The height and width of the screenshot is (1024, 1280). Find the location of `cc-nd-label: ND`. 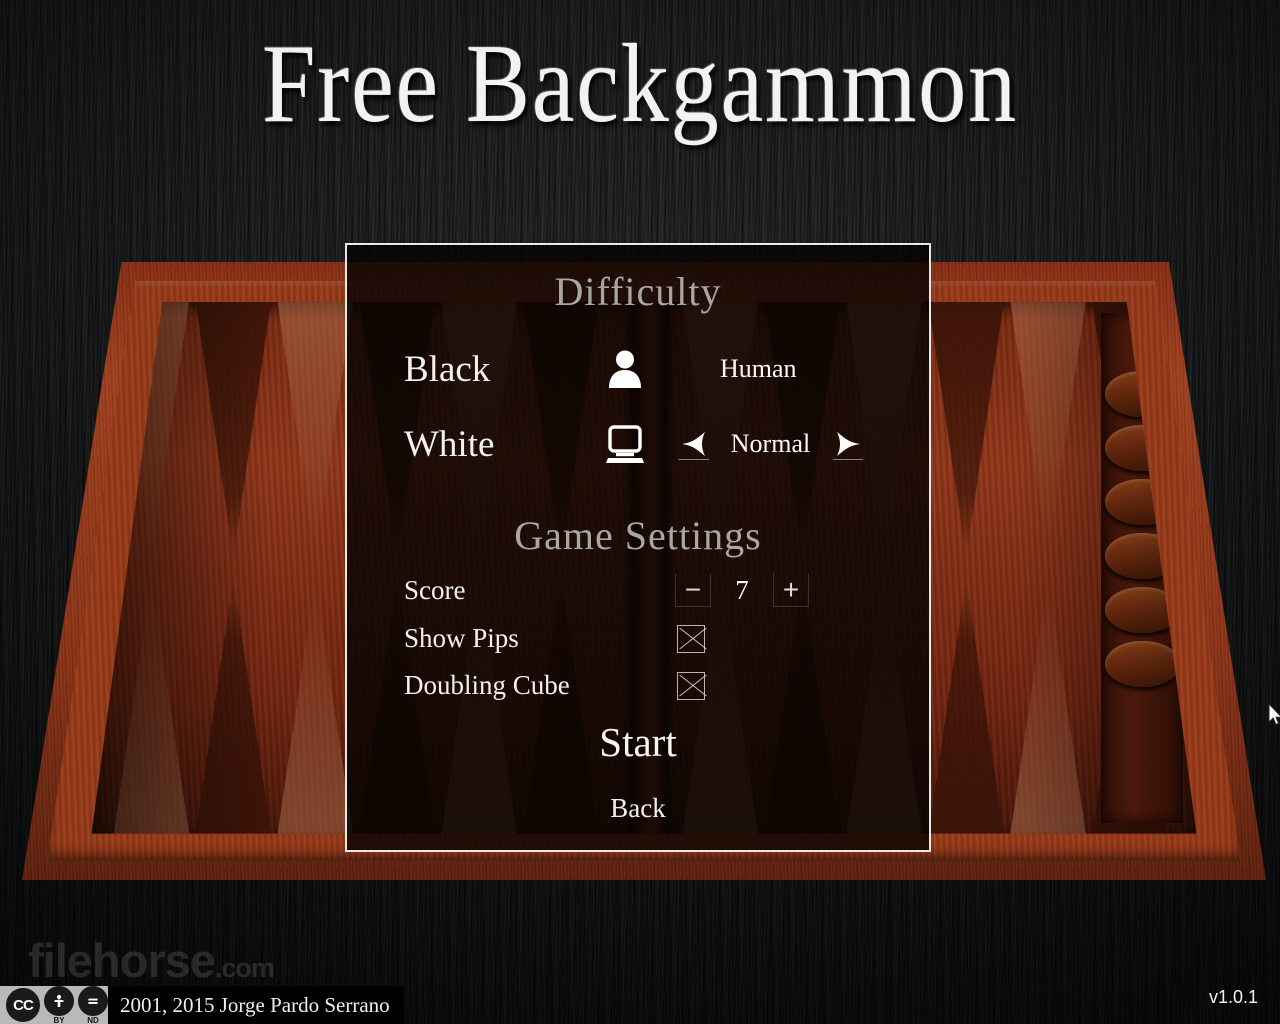

cc-nd-label: ND is located at coordinates (93, 1019).